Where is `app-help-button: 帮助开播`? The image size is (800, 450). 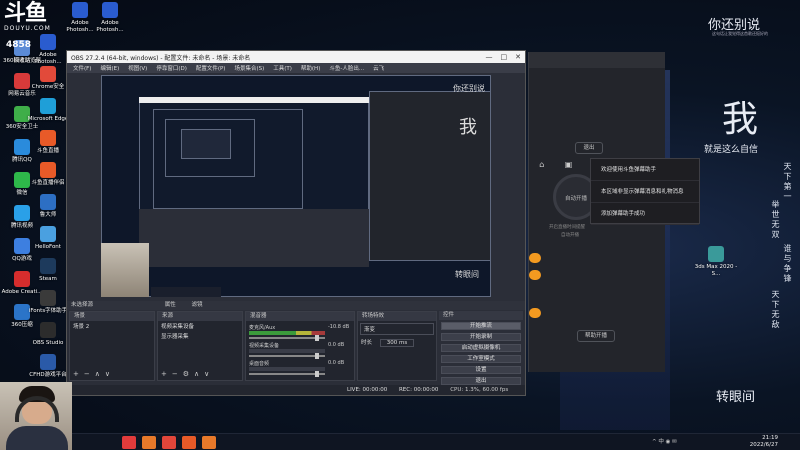
app-help-button: 帮助开播 is located at coordinates (596, 336).